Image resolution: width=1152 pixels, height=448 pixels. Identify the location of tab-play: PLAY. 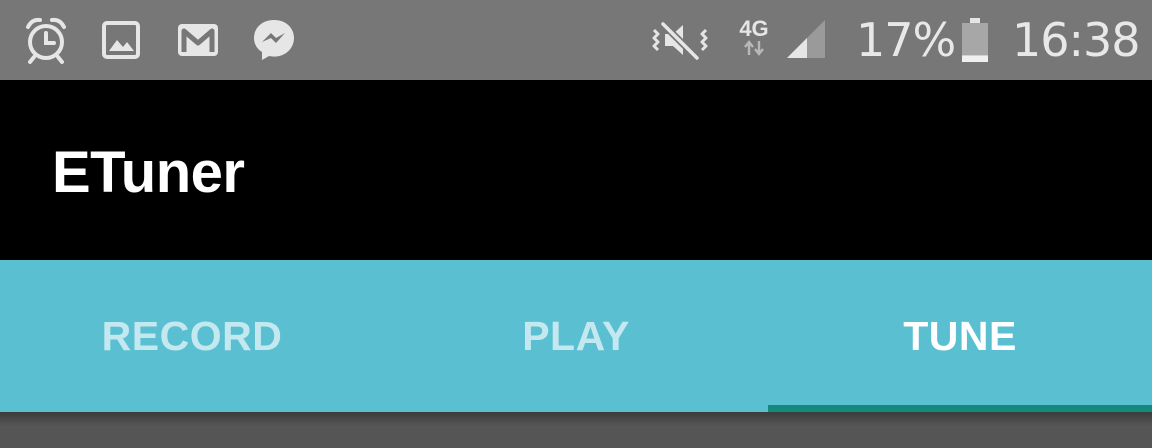
(576, 336).